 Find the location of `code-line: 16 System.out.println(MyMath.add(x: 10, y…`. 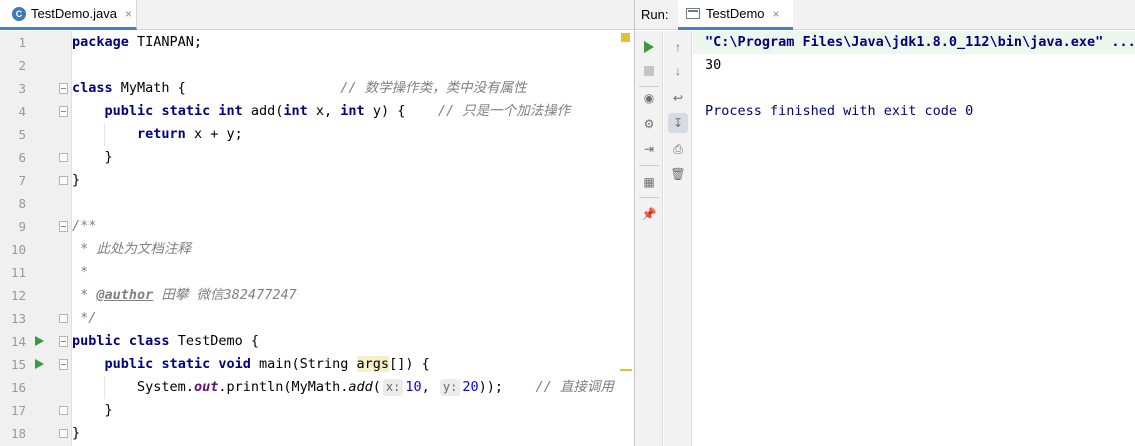

code-line: 16 System.out.println(MyMath.add(x: 10, y… is located at coordinates (317, 387).